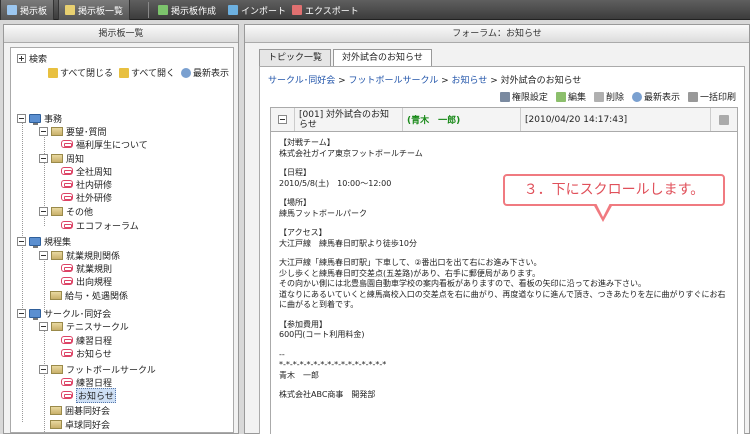 The height and width of the screenshot is (434, 750). What do you see at coordinates (470, 81) in the screenshot?
I see `breadcrumb-oshirase: お知らせ` at bounding box center [470, 81].